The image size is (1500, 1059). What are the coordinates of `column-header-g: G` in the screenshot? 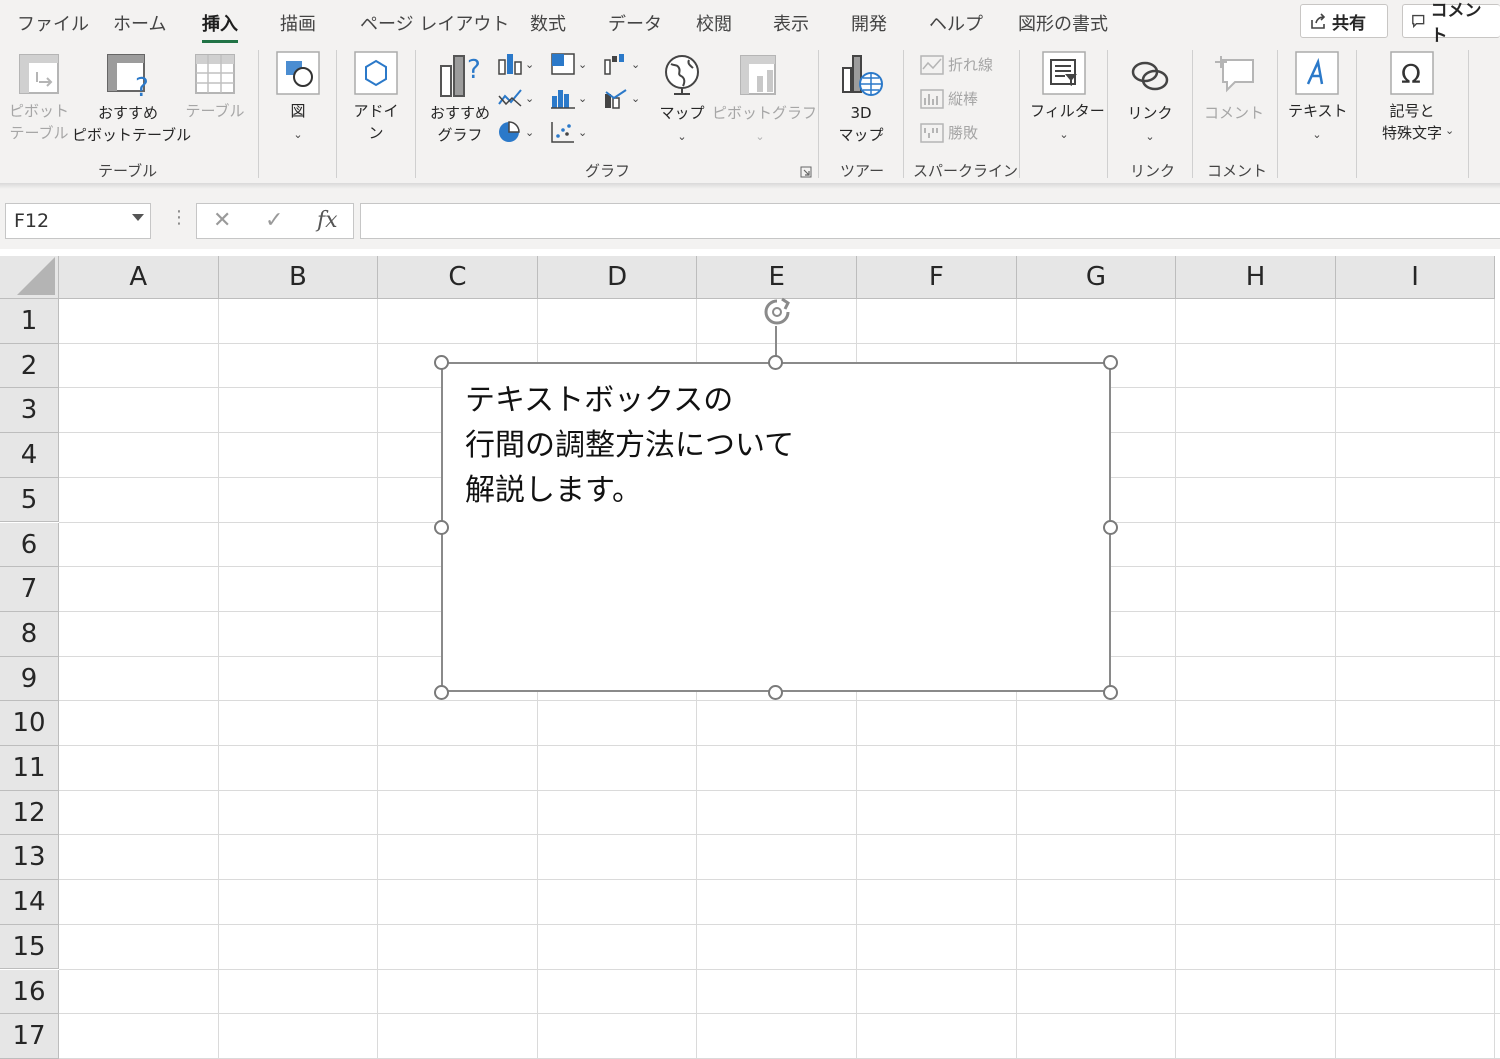 It's located at (1096, 277).